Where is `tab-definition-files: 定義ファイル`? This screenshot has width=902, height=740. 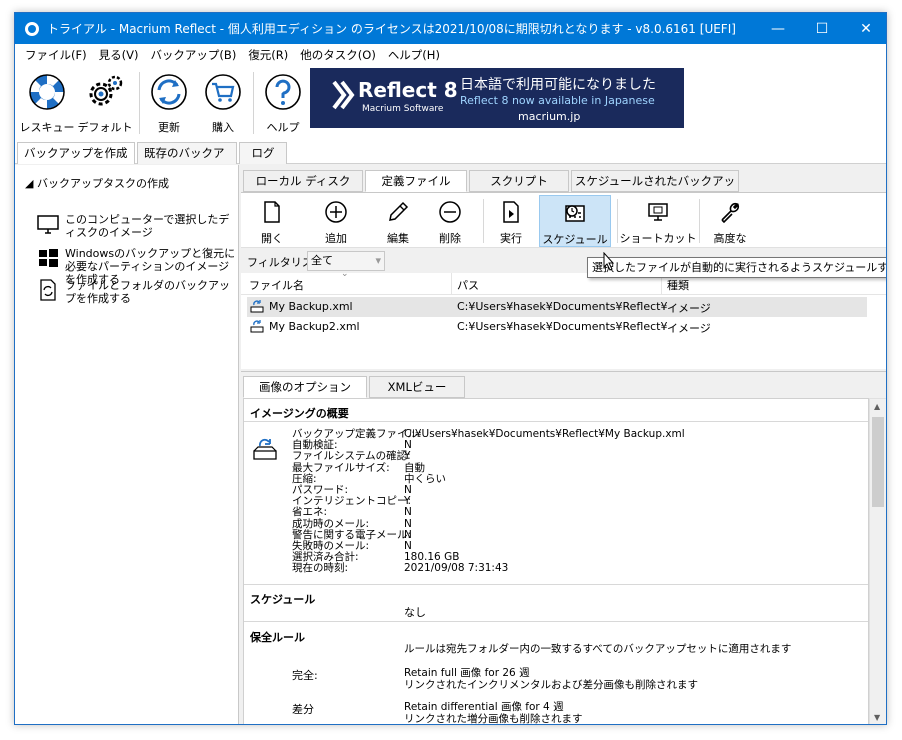 tab-definition-files: 定義ファイル is located at coordinates (416, 181).